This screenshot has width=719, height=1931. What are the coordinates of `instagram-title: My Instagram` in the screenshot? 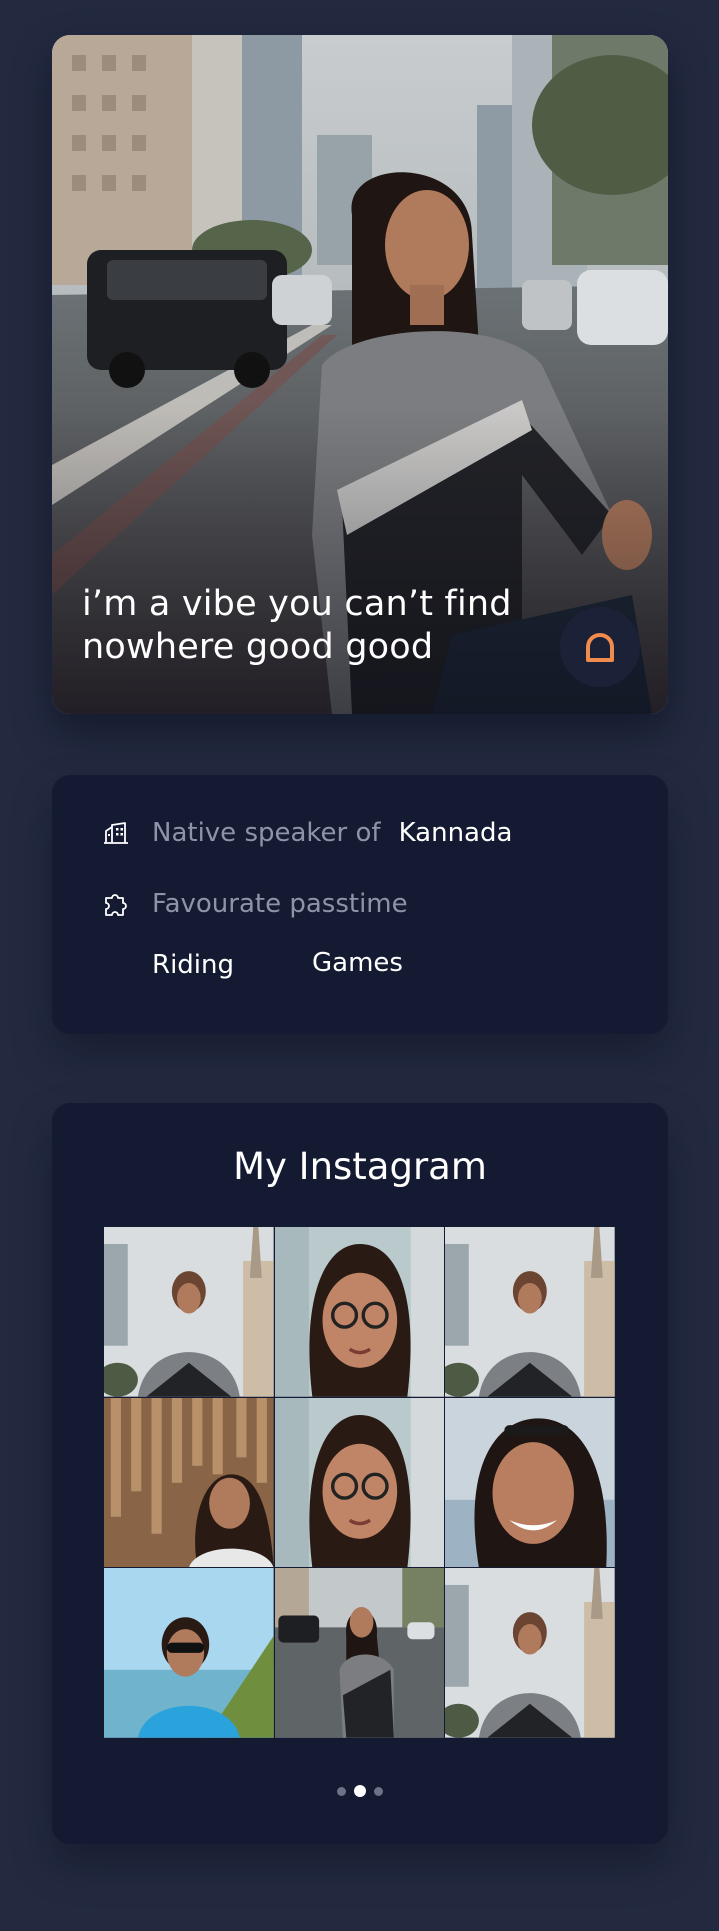 It's located at (360, 1166).